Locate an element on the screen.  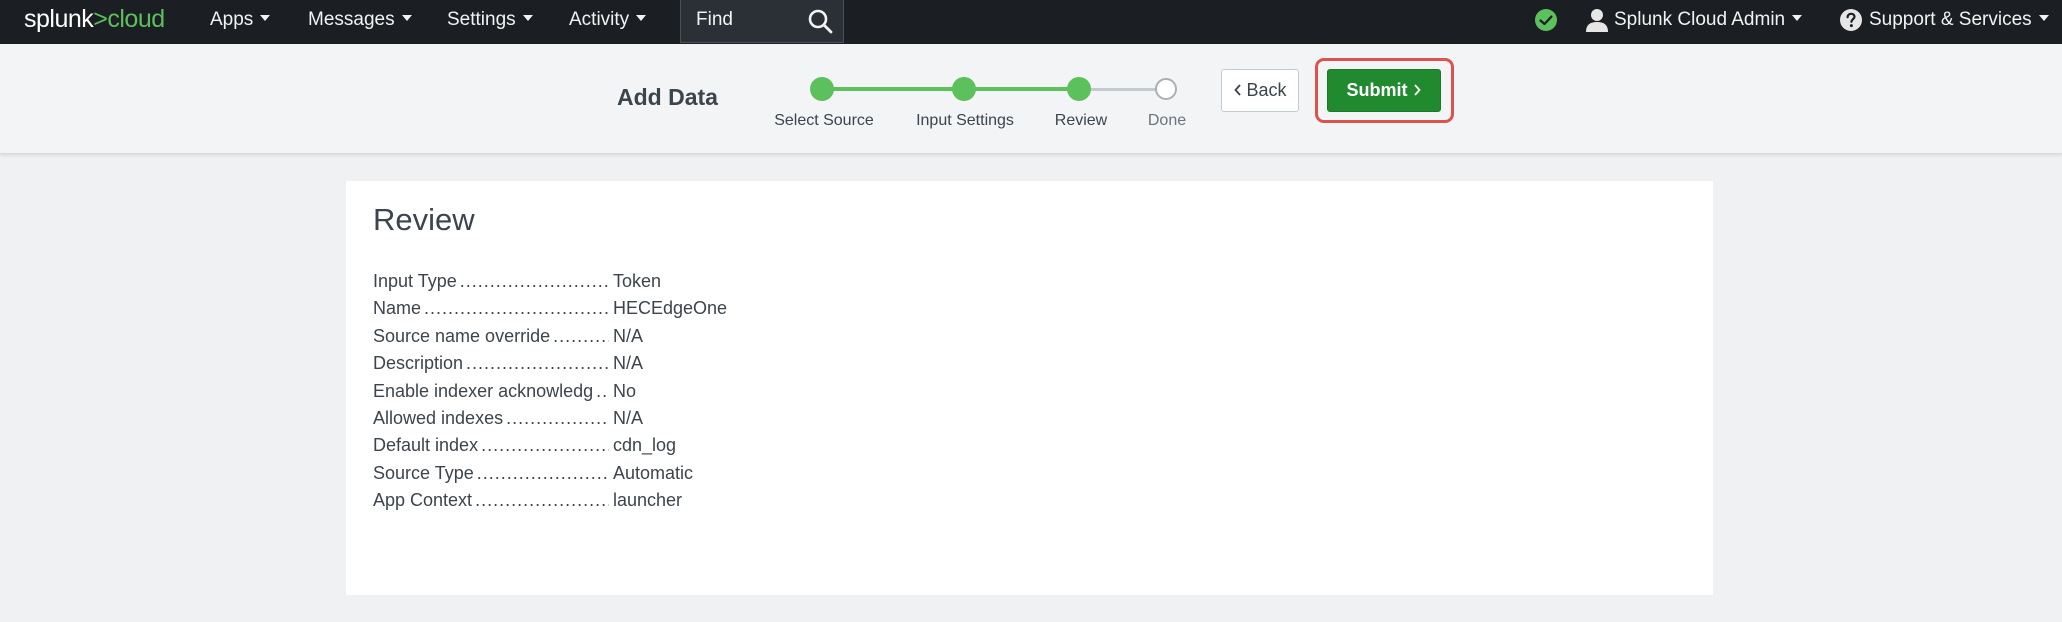
review-row-value: HECEdgeOne is located at coordinates (670, 308).